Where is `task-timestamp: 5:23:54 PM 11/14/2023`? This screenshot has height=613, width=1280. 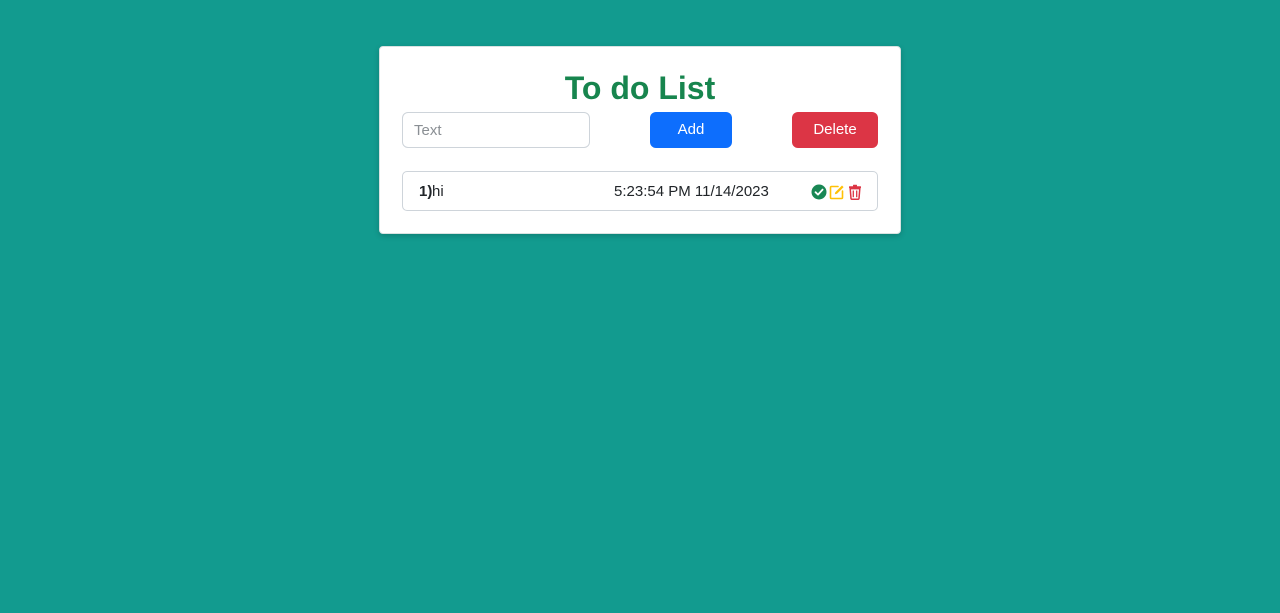
task-timestamp: 5:23:54 PM 11/14/2023 is located at coordinates (691, 191).